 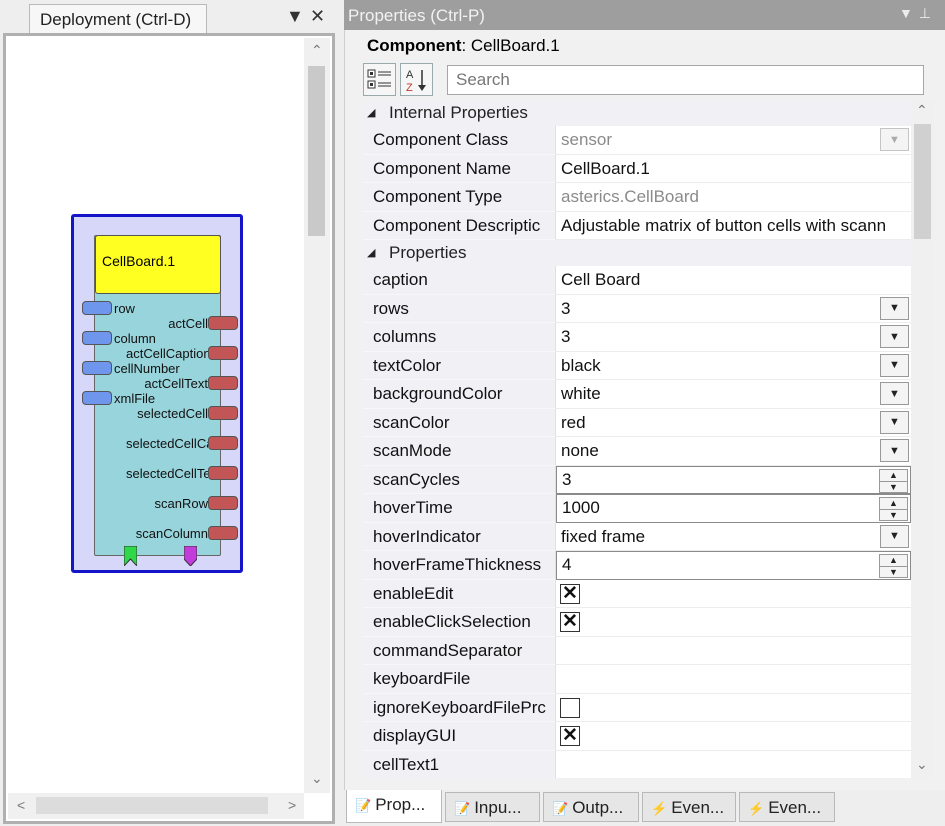 I want to click on input-port-column, so click(x=97, y=338).